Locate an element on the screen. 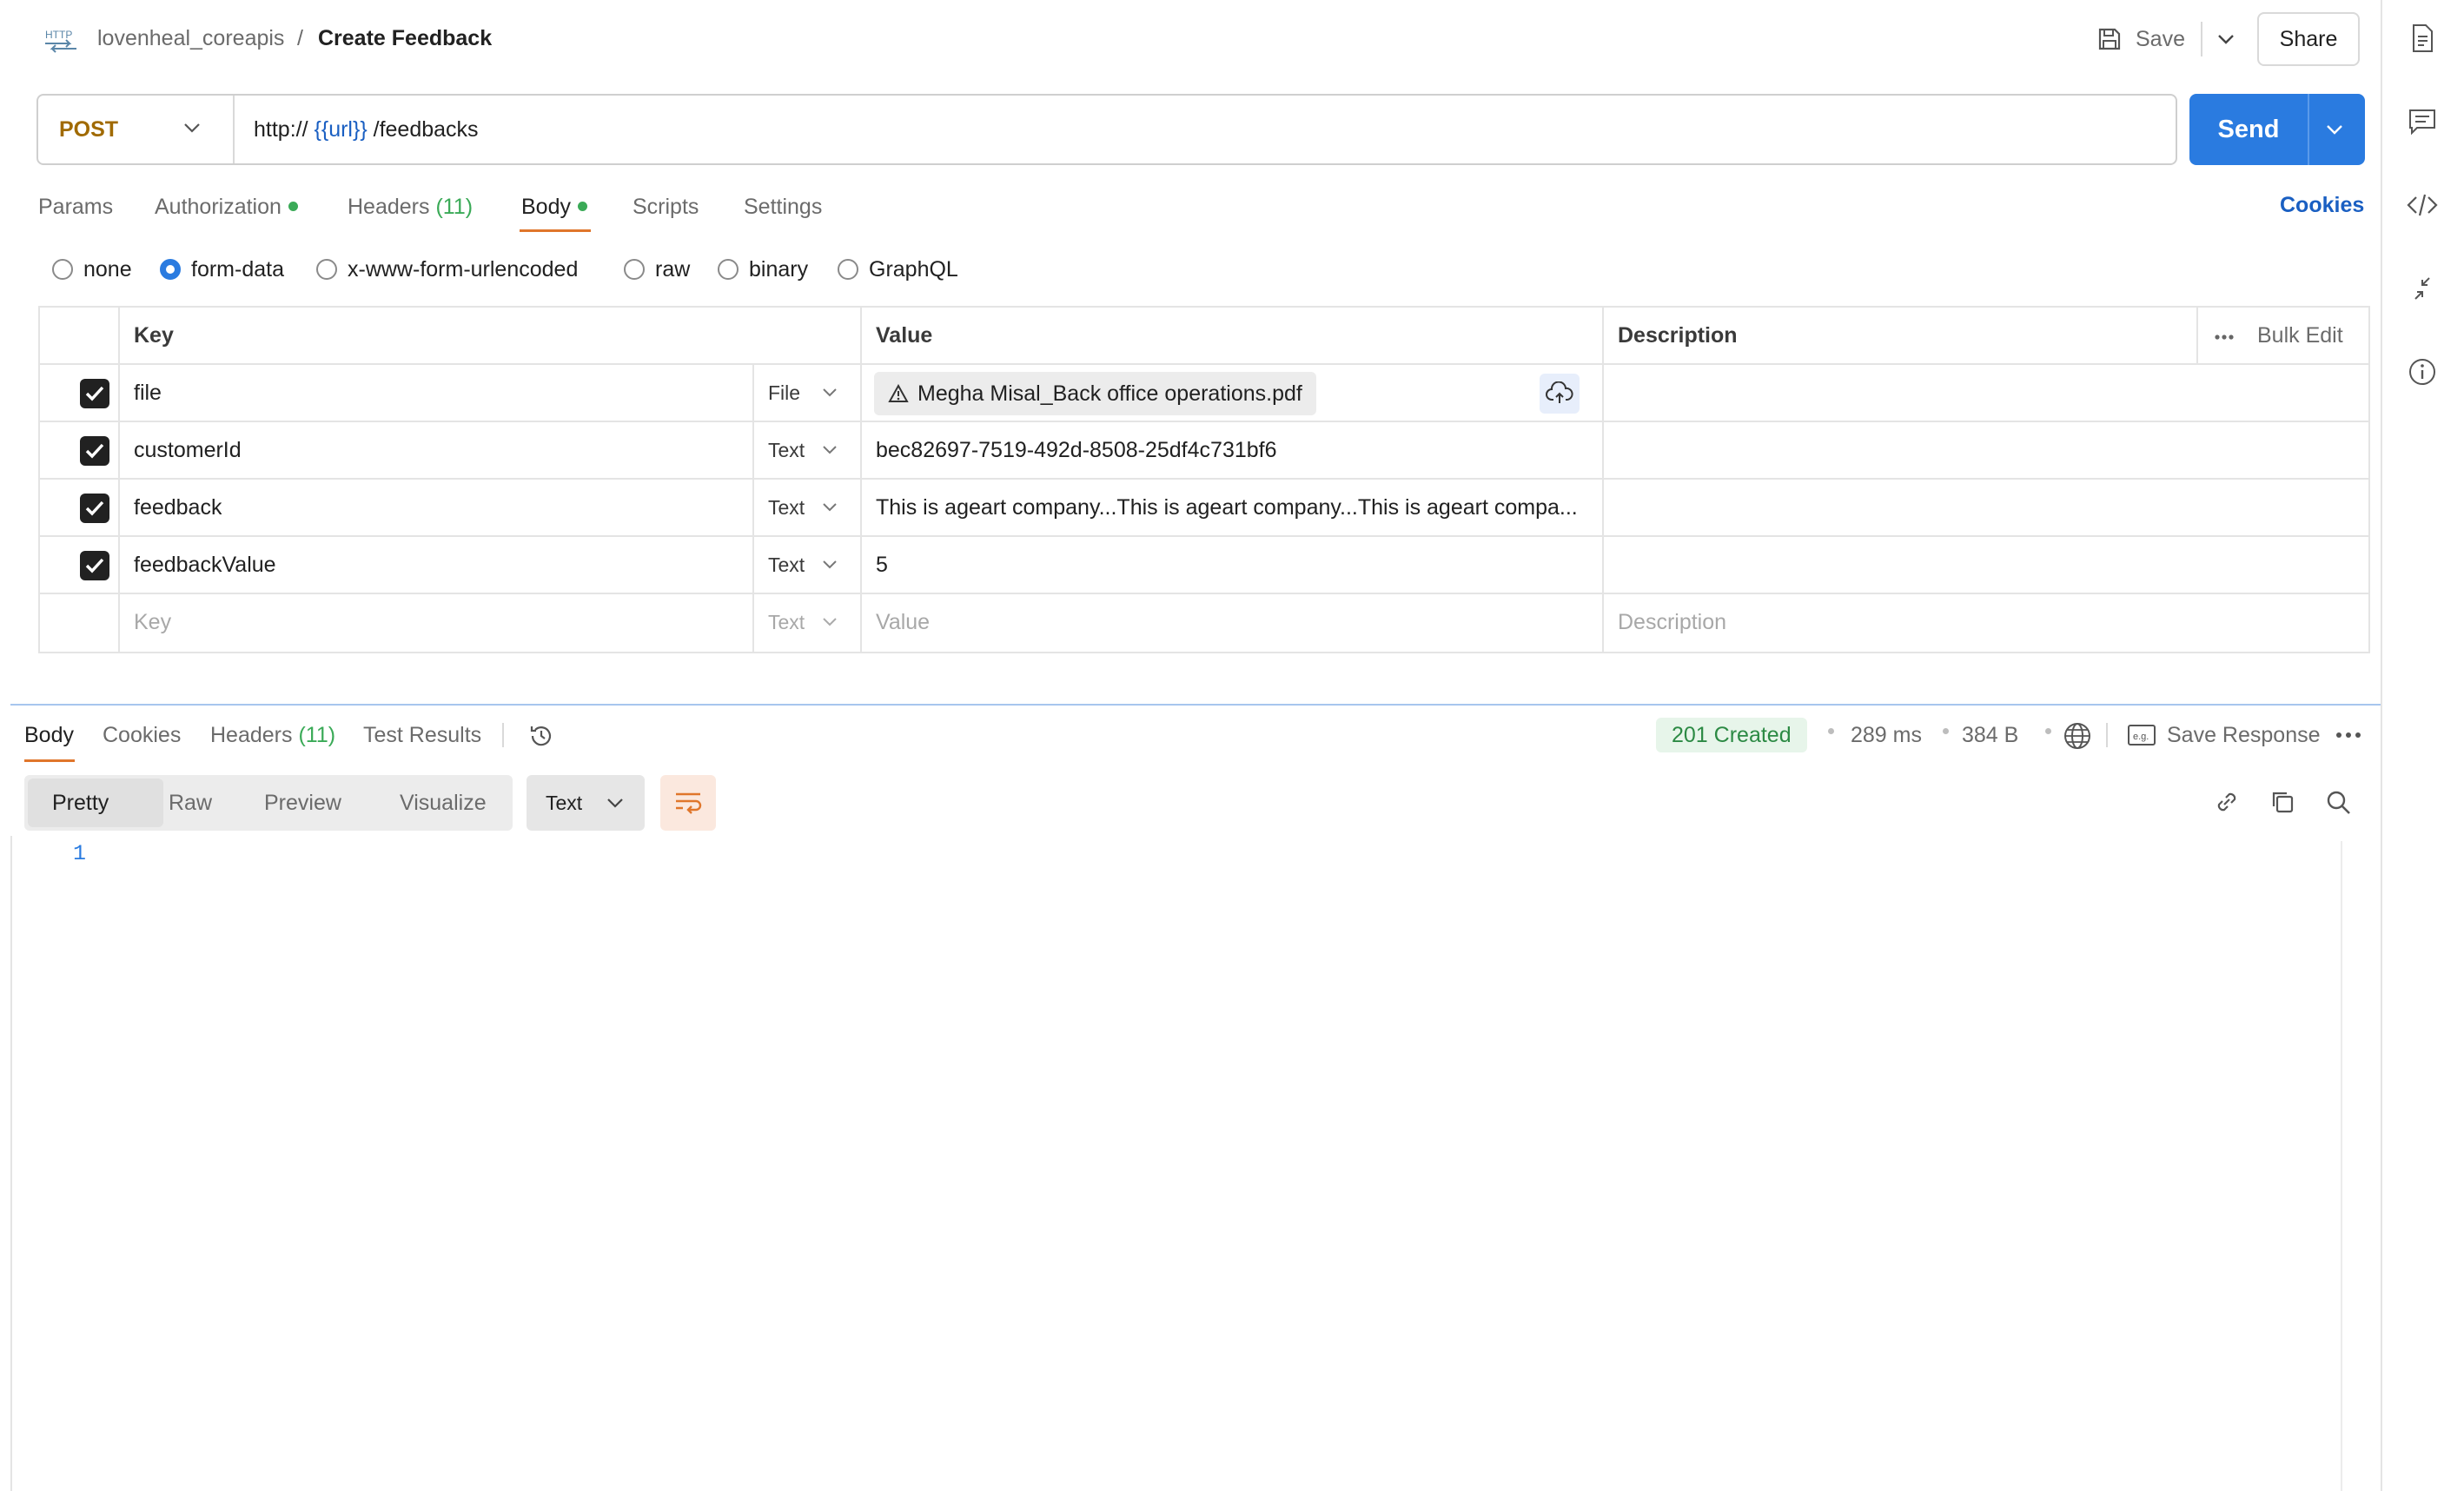 Image resolution: width=2464 pixels, height=1491 pixels. radio-none: none is located at coordinates (92, 269).